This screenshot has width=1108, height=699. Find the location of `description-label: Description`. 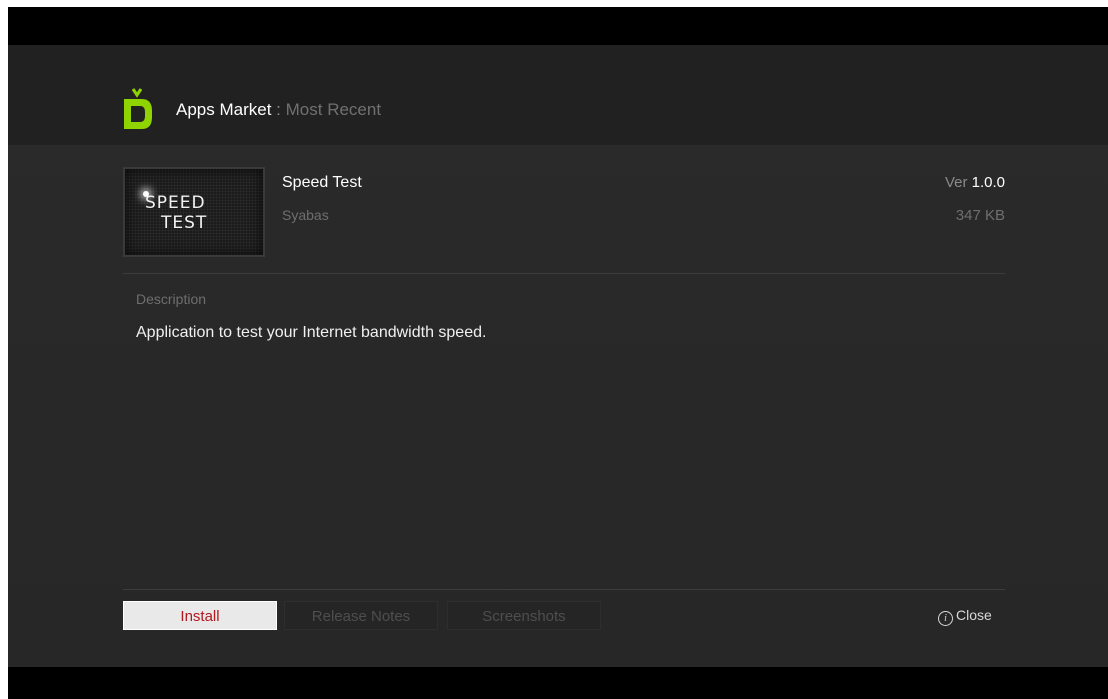

description-label: Description is located at coordinates (171, 299).